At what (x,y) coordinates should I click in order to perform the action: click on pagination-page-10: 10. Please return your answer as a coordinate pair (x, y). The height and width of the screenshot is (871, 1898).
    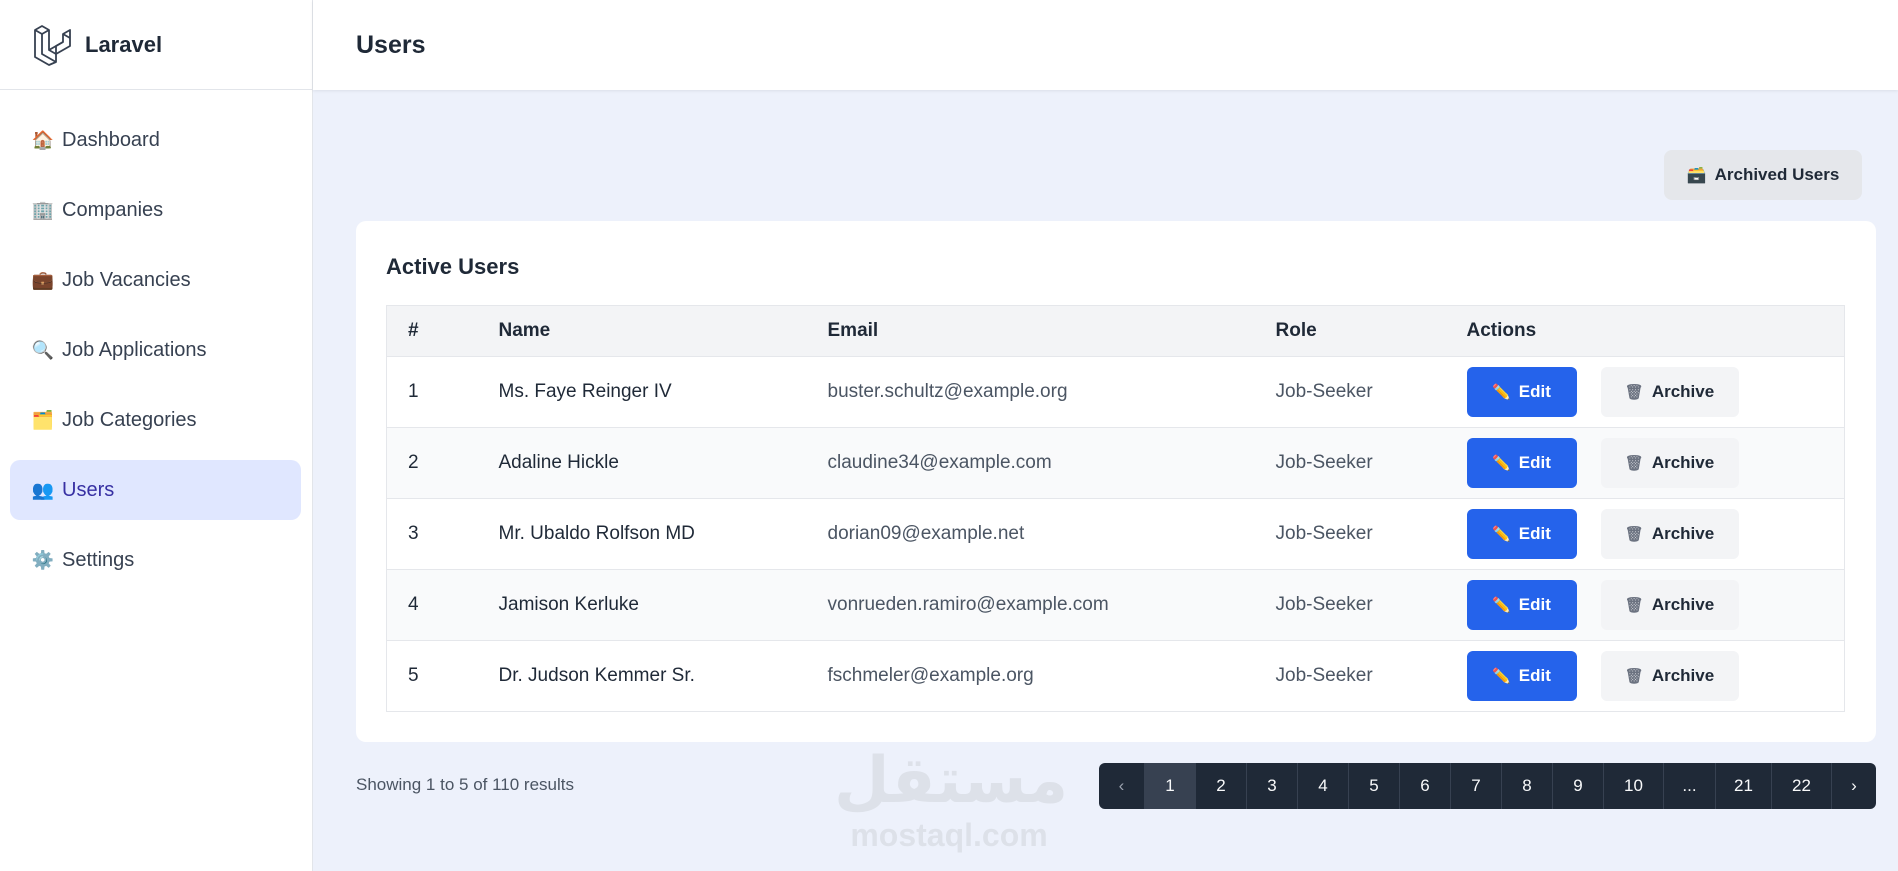
    Looking at the image, I should click on (1633, 786).